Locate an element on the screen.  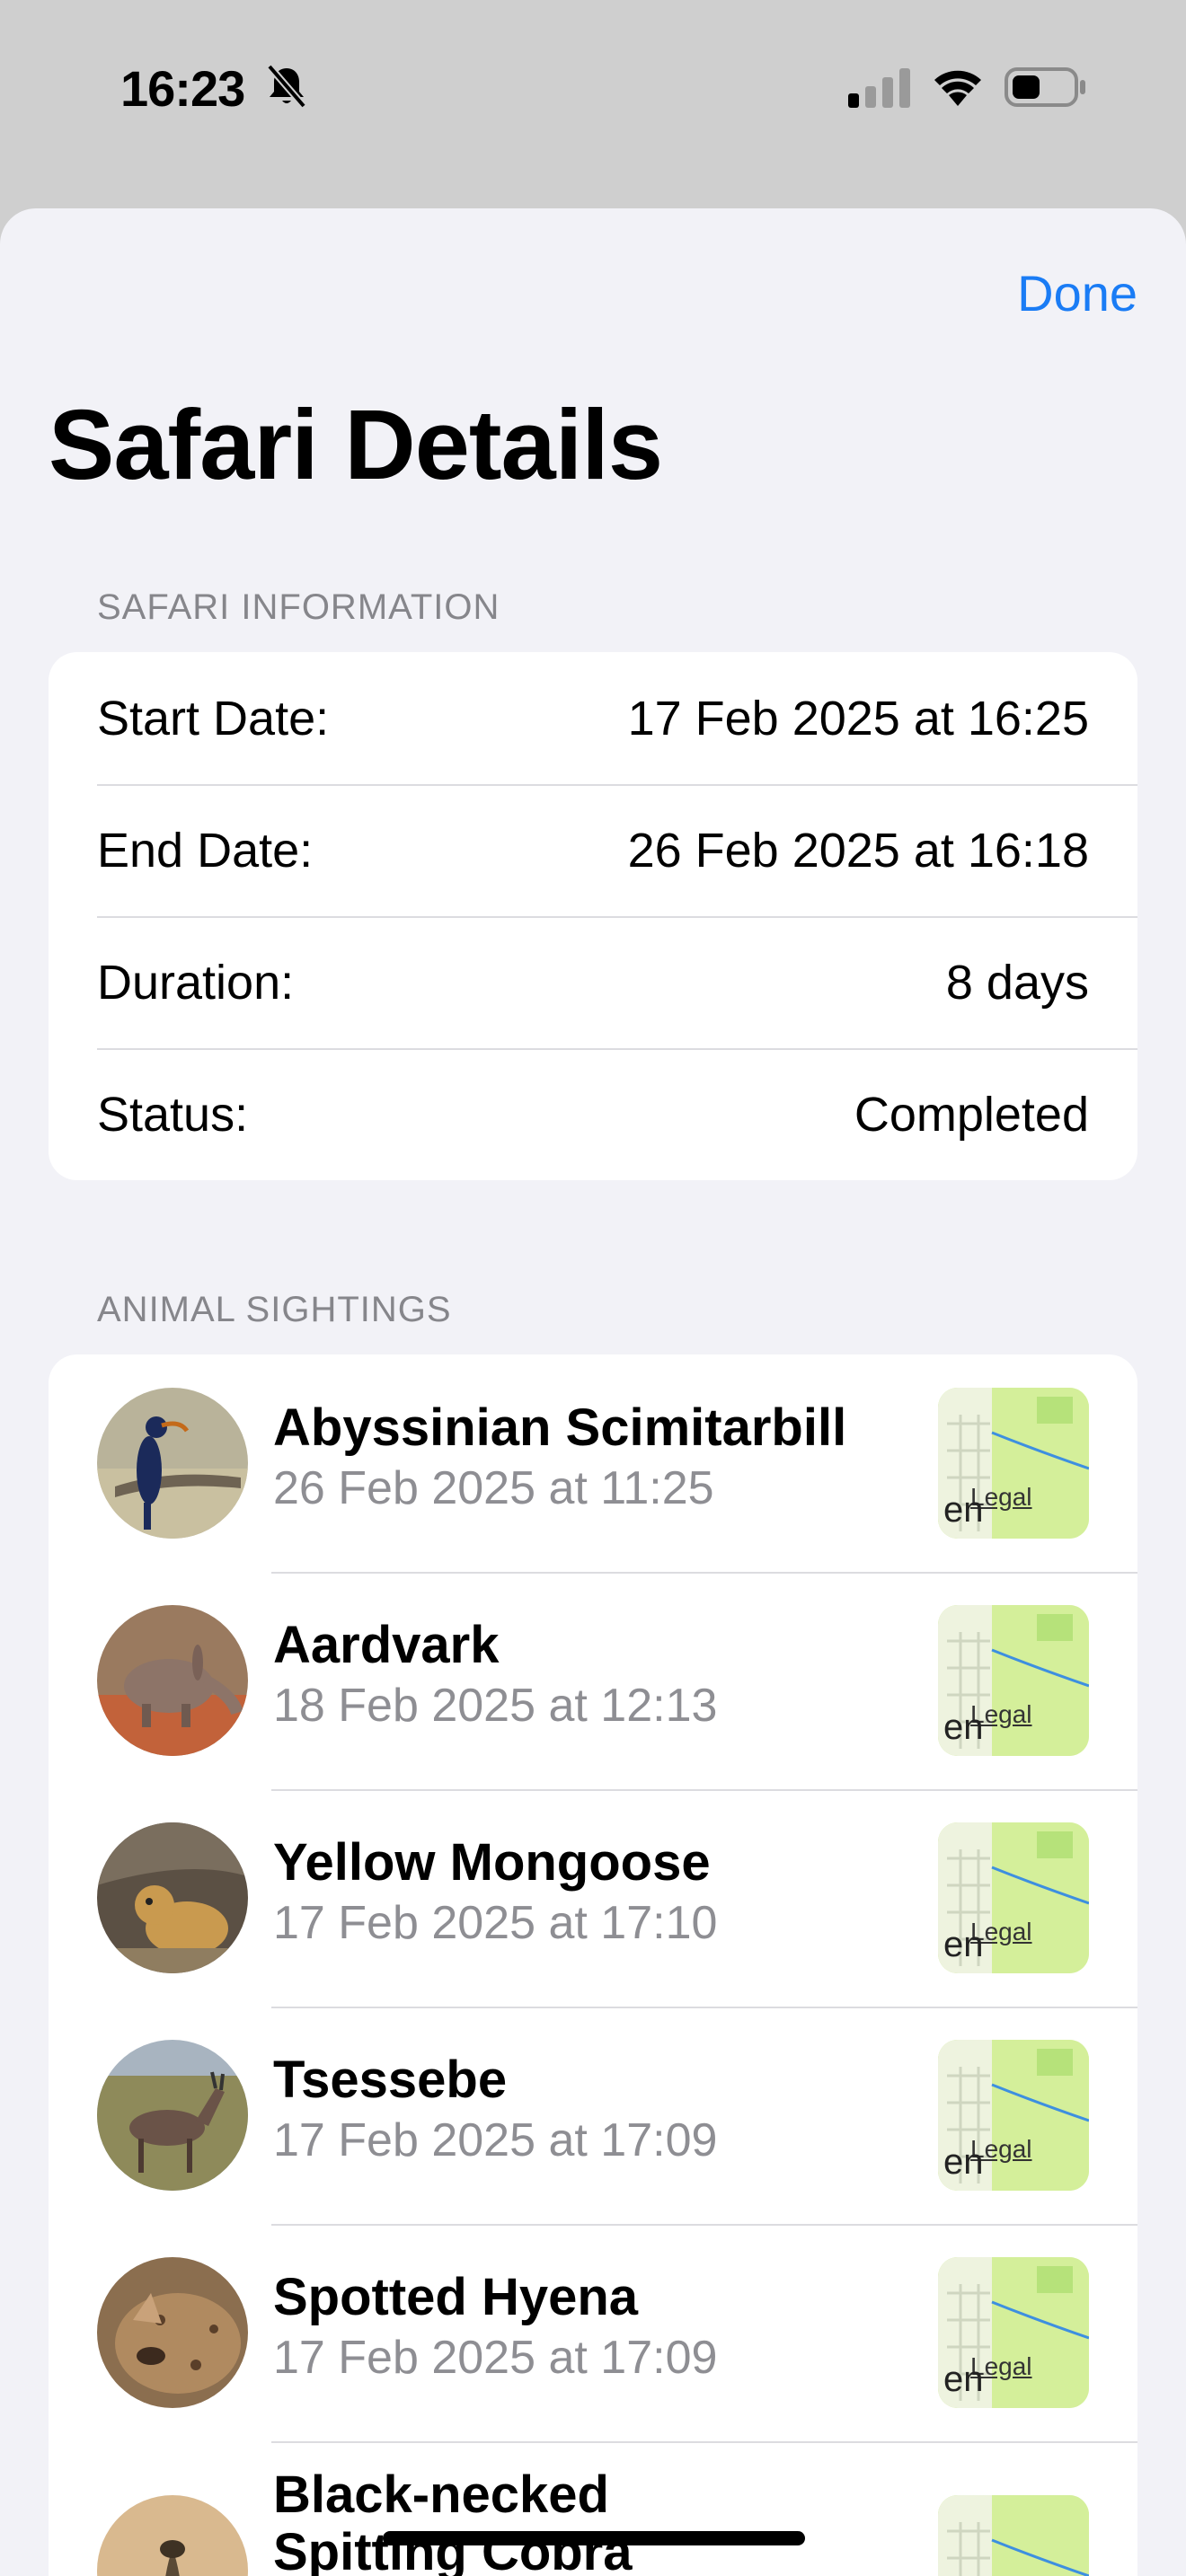
info-value: 26 Feb 2025 at 16:18 is located at coordinates (858, 850).